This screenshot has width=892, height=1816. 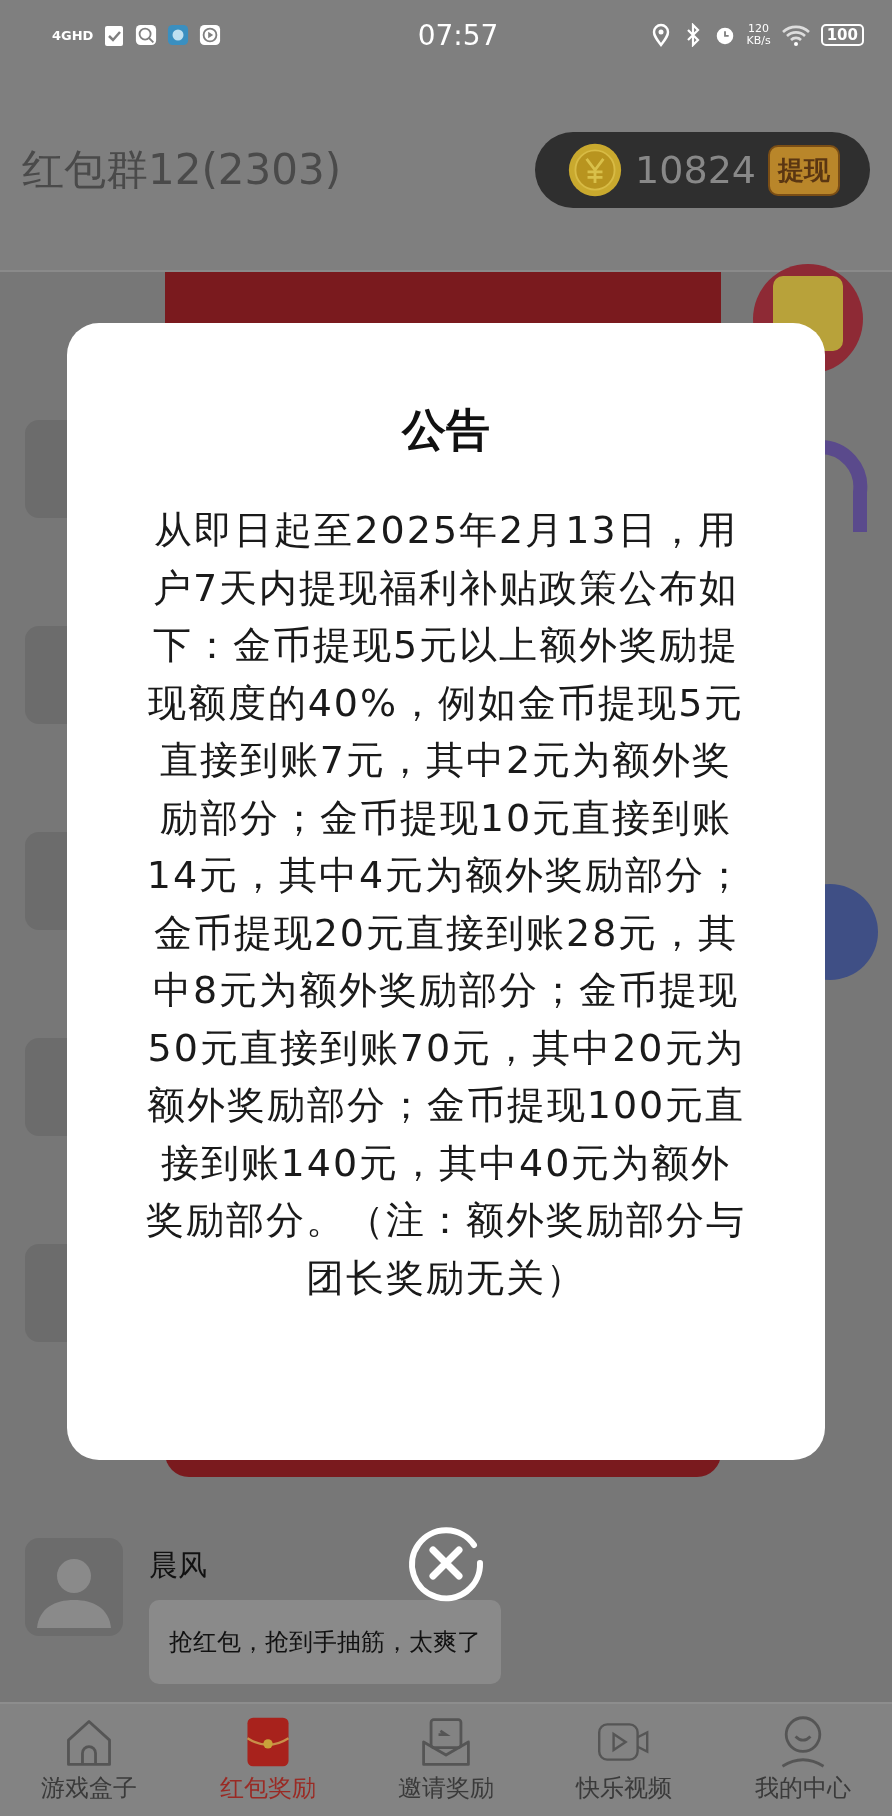 I want to click on clipboard-check-icon, so click(x=114, y=35).